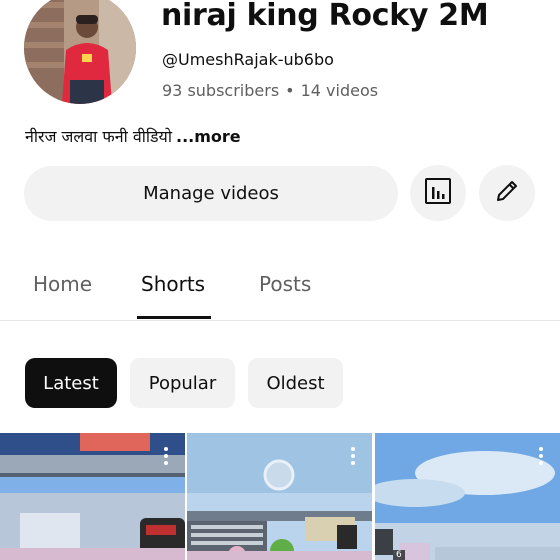 Image resolution: width=560 pixels, height=560 pixels. What do you see at coordinates (325, 16) in the screenshot?
I see `channel-name: niraj king Rocky 2M` at bounding box center [325, 16].